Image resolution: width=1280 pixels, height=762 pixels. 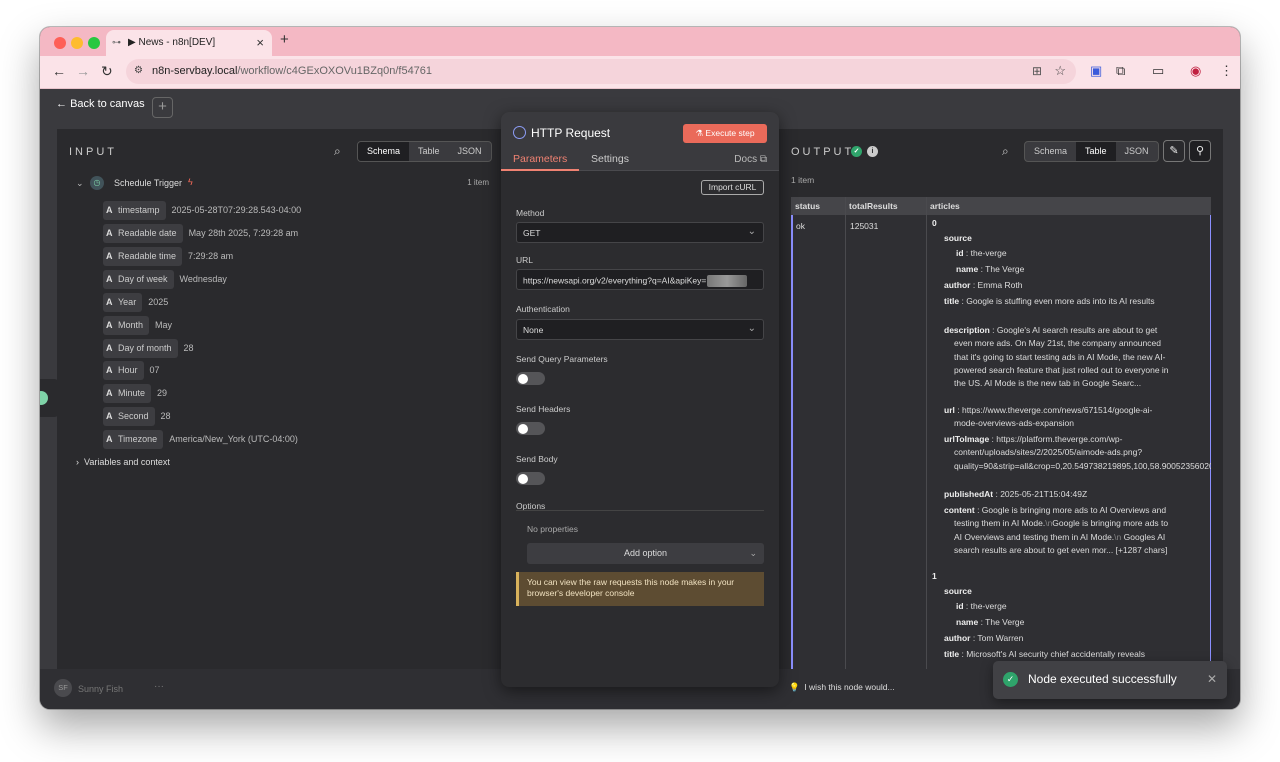 I want to click on field-value: May 28th 2025, 7:29:28 am, so click(x=243, y=233).